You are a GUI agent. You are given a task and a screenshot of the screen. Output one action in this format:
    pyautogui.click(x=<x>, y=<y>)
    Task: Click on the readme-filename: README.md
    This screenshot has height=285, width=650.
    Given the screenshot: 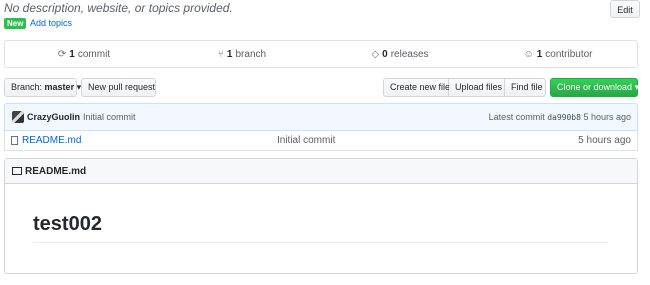 What is the action you would take?
    pyautogui.click(x=56, y=171)
    